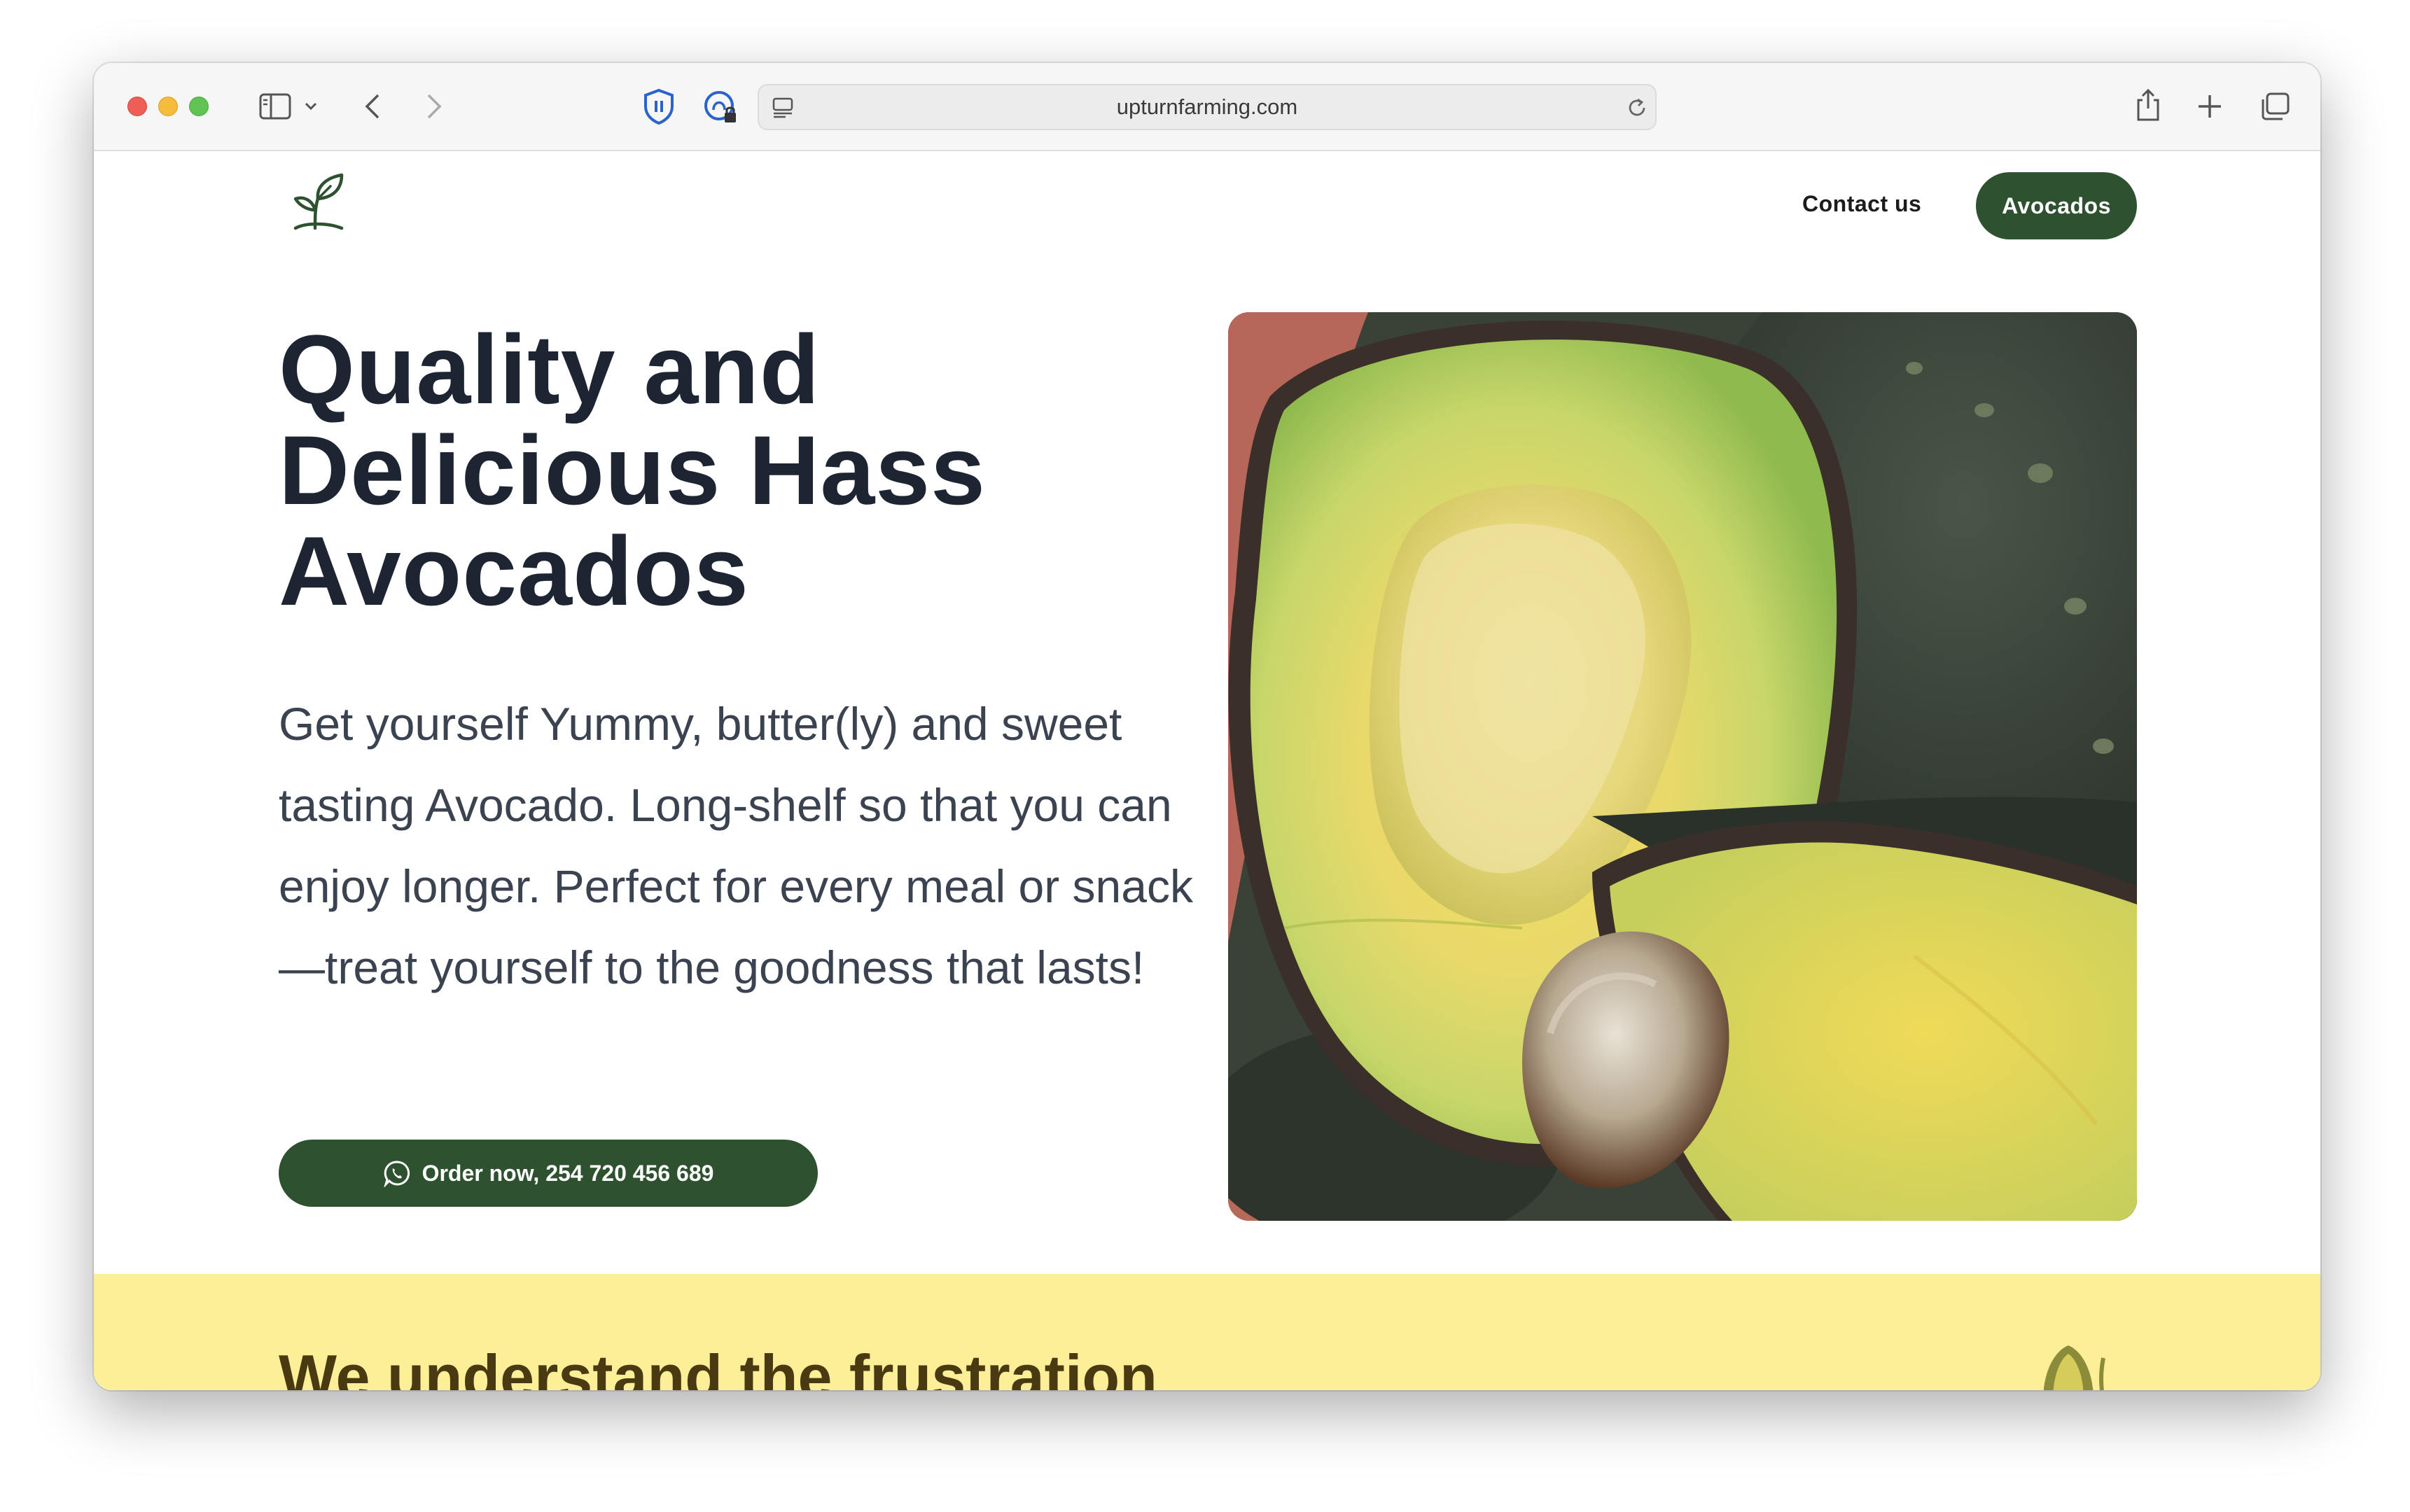  What do you see at coordinates (514, 571) in the screenshot?
I see `hero-title-line: Avocados` at bounding box center [514, 571].